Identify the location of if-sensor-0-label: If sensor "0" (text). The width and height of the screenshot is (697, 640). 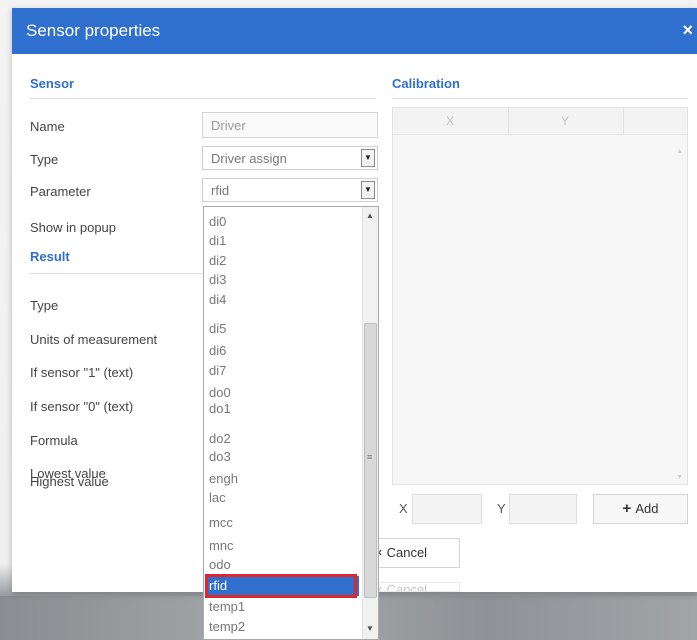
(82, 406).